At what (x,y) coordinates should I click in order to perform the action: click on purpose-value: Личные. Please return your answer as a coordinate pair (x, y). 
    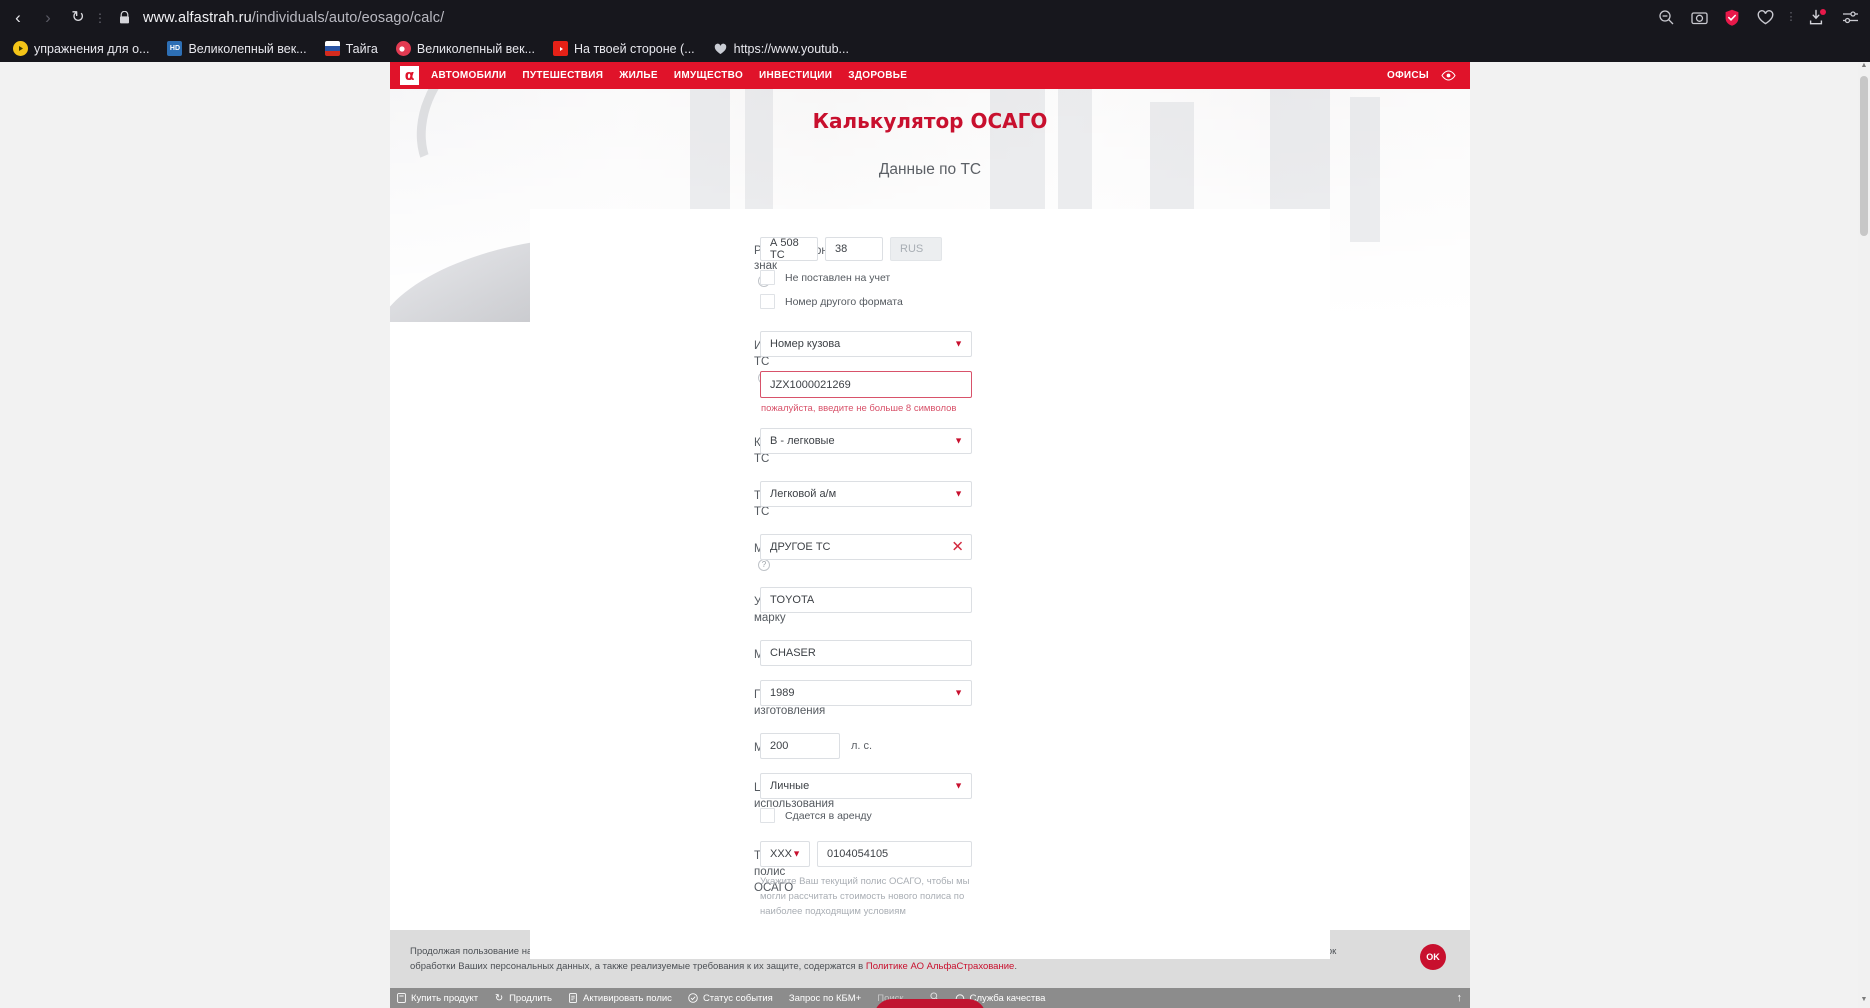
    Looking at the image, I should click on (790, 786).